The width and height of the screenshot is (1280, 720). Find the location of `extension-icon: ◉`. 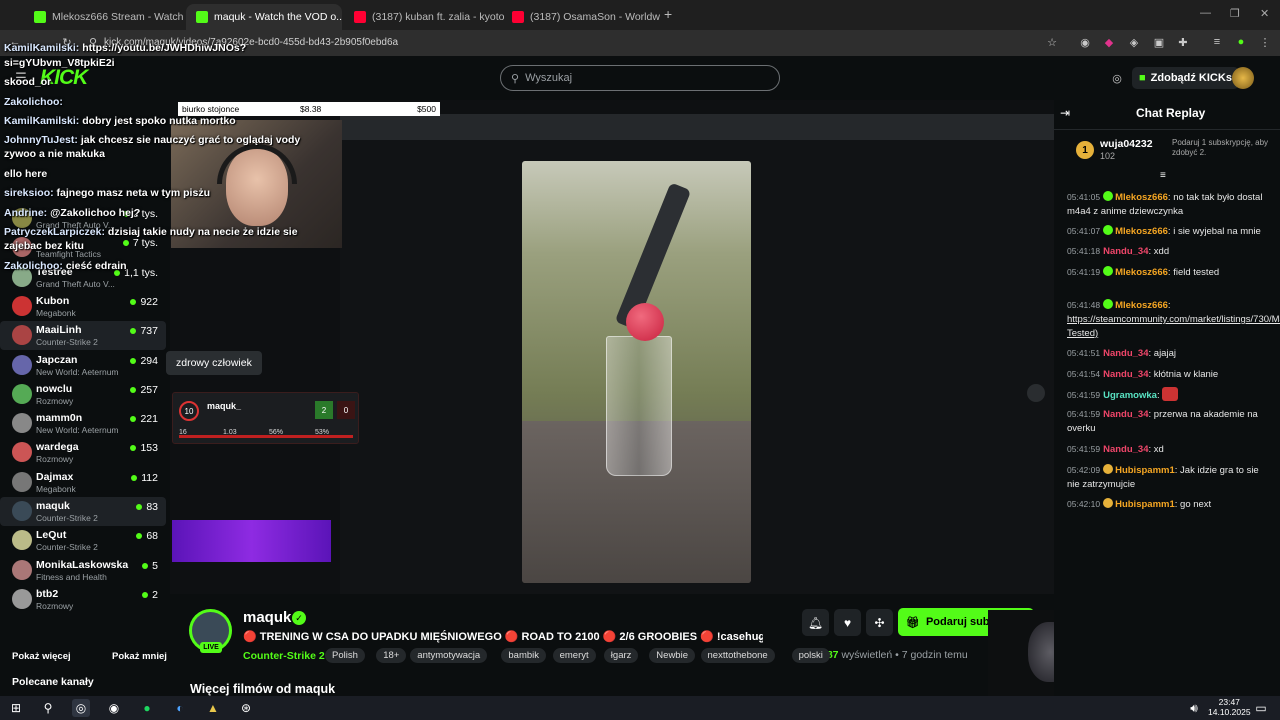

extension-icon: ◉ is located at coordinates (1085, 42).